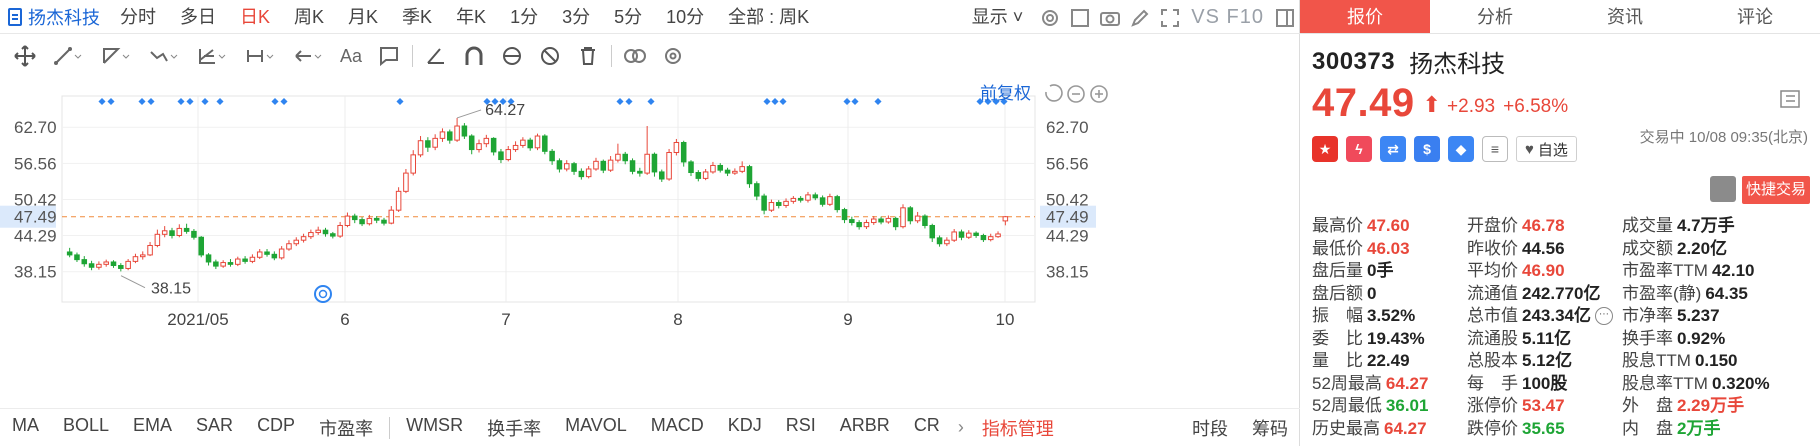 The width and height of the screenshot is (1820, 446). Describe the element at coordinates (635, 56) in the screenshot. I see `link-icon` at that location.